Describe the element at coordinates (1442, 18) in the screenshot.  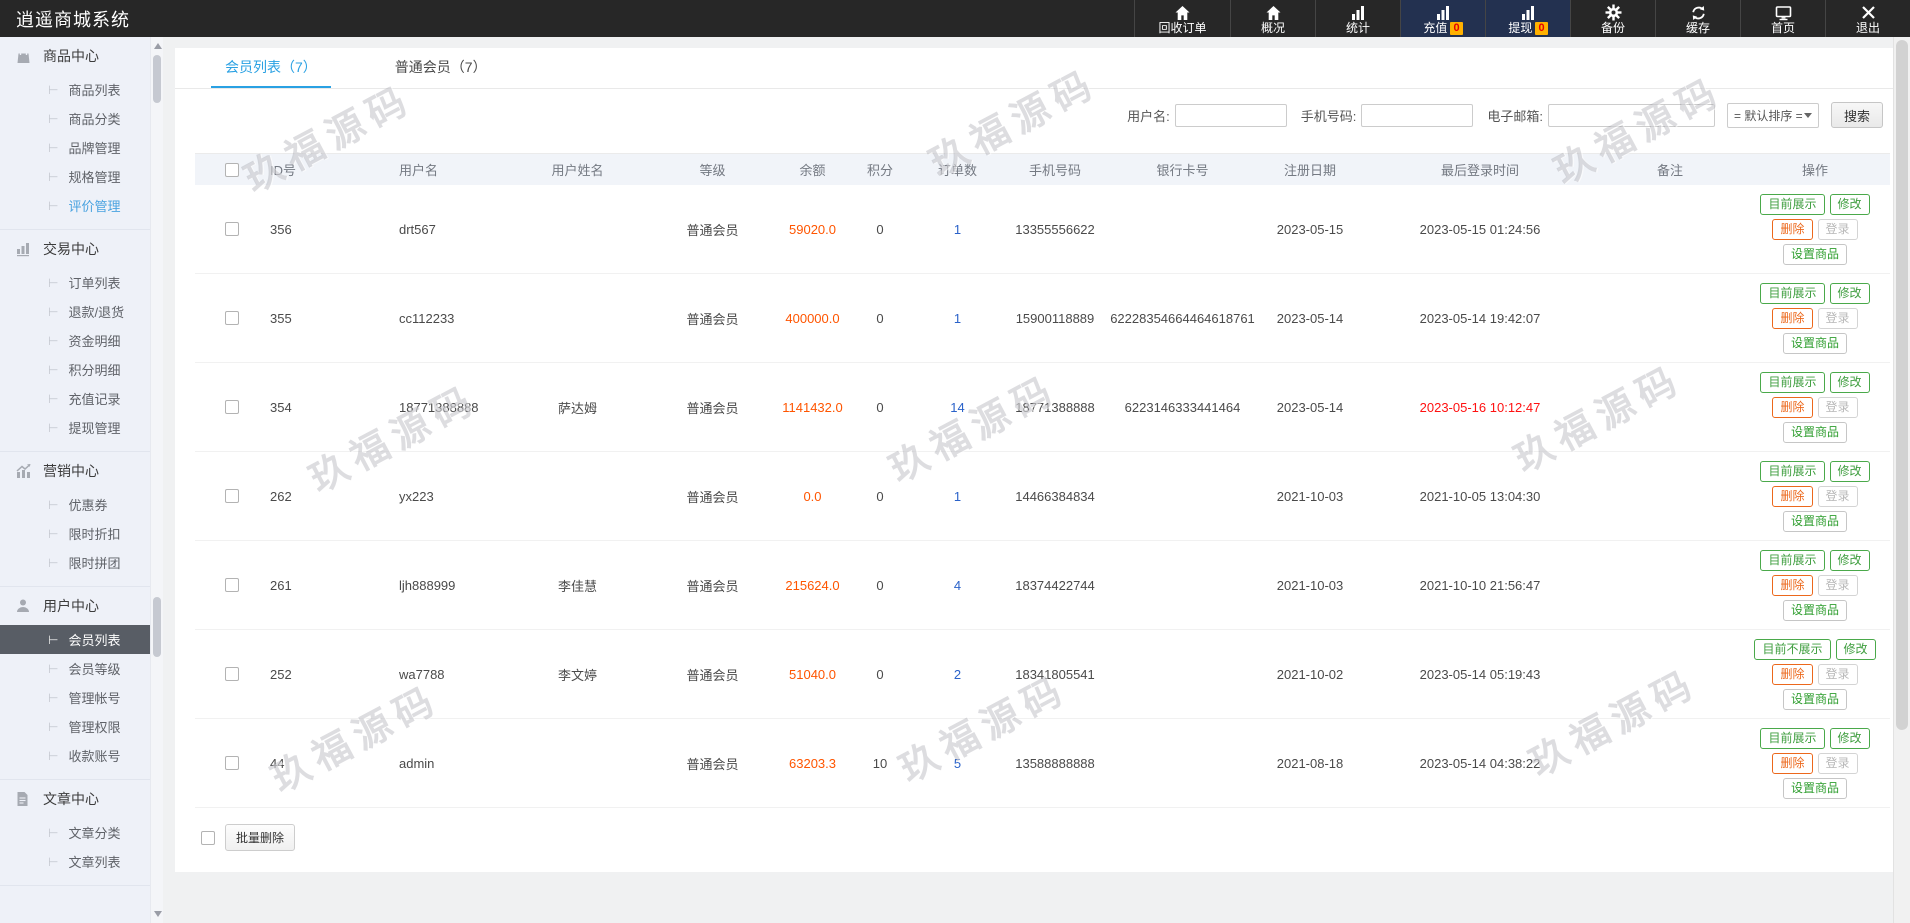
I see `topbar-item-recharge: 充值 0` at that location.